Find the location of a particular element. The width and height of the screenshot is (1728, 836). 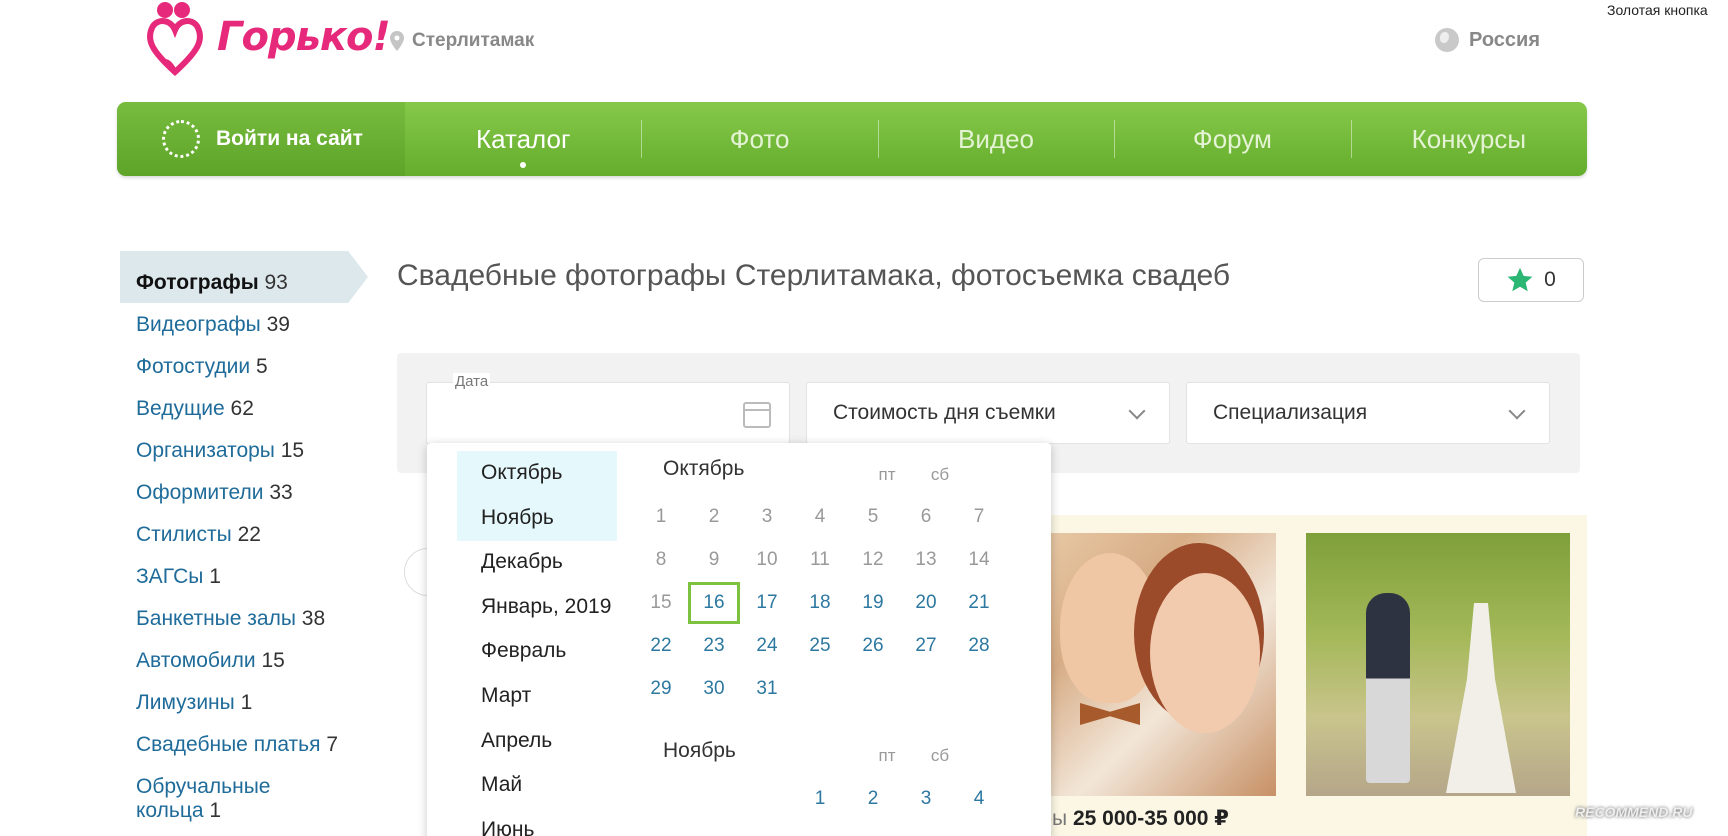

chevron-down-icon is located at coordinates (1517, 411).